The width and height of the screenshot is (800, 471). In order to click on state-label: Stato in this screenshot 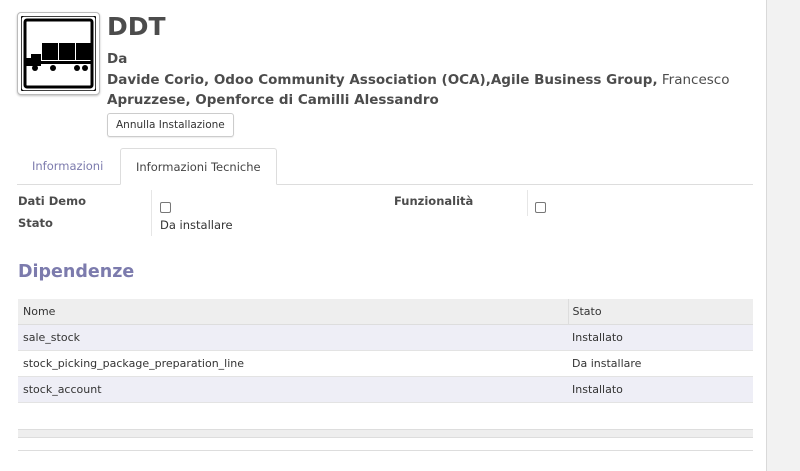, I will do `click(35, 223)`.